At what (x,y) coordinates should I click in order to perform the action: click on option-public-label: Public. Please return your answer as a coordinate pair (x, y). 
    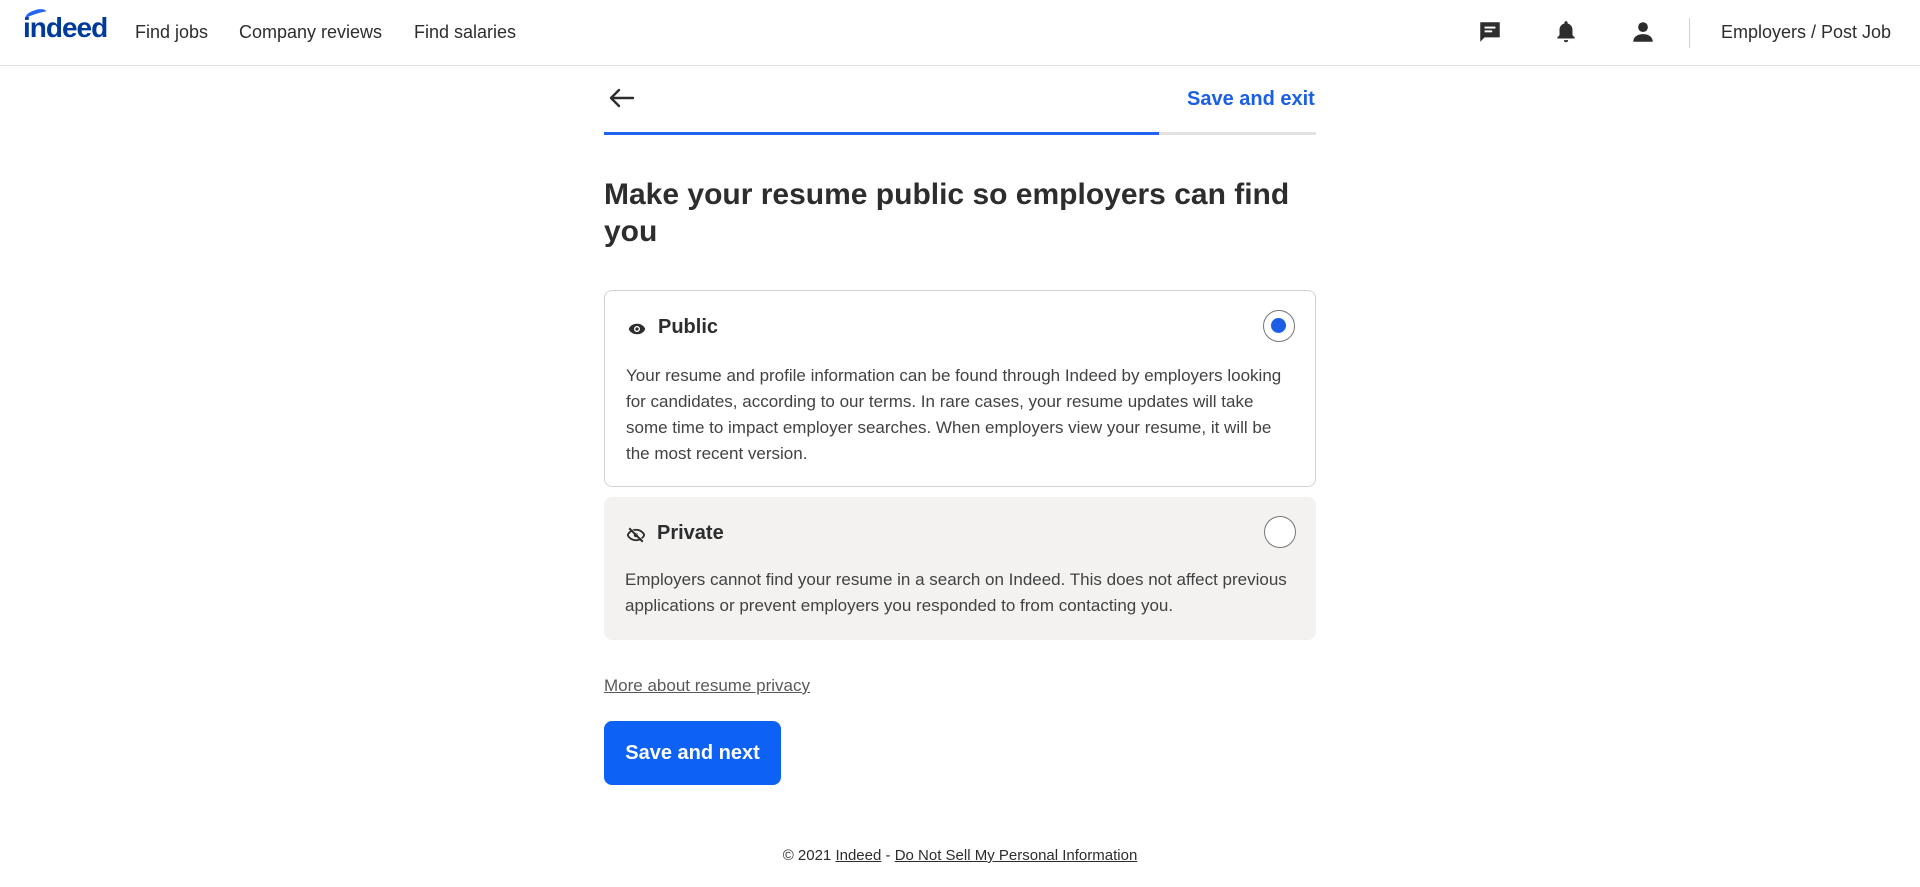
    Looking at the image, I should click on (688, 327).